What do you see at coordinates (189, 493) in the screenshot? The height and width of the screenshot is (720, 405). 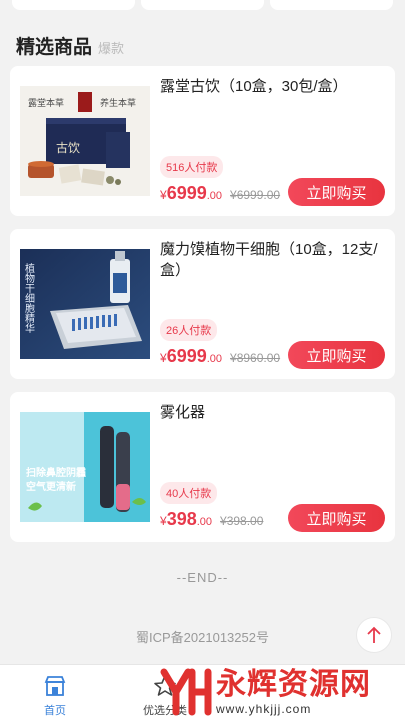 I see `sales-badge: 40人付款` at bounding box center [189, 493].